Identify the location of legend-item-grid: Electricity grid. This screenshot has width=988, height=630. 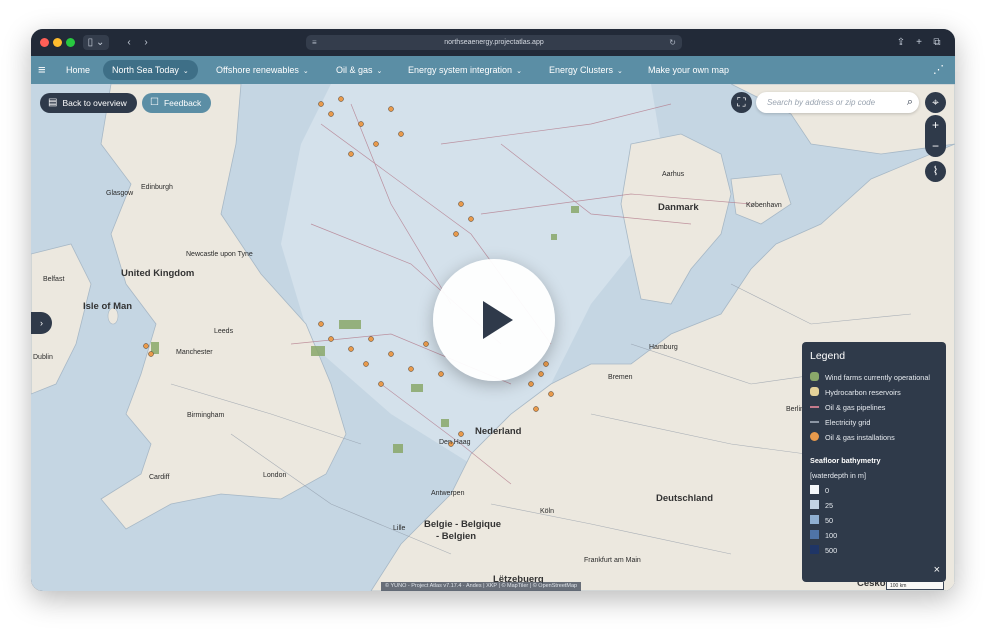
(840, 423).